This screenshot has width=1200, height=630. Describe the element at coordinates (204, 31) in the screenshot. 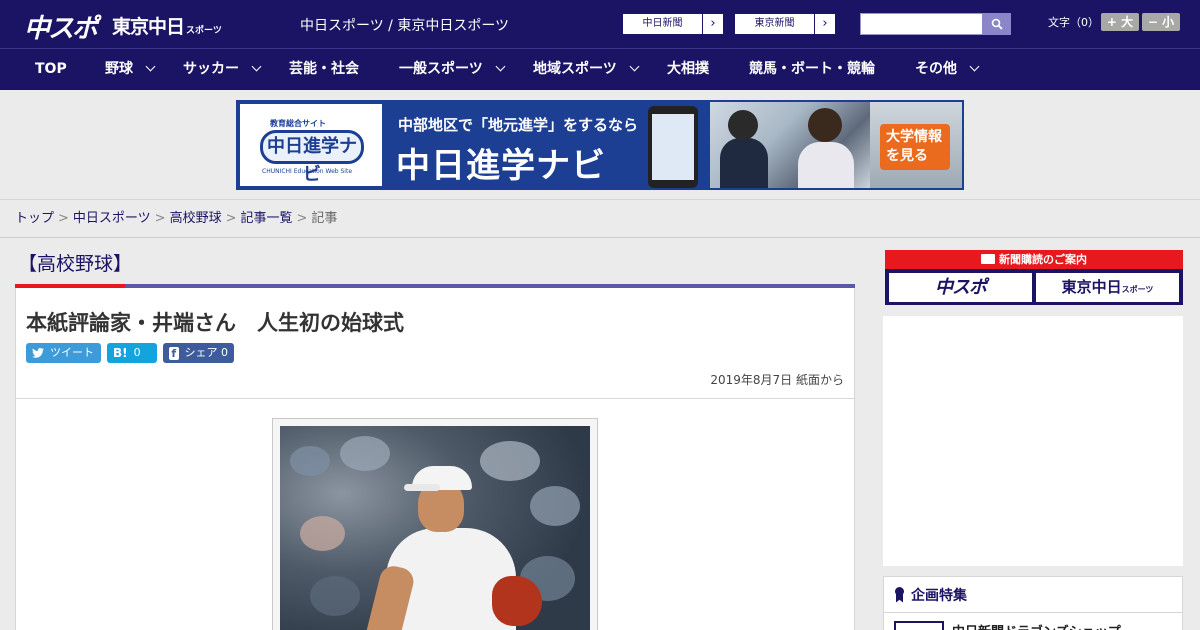

I see `tokyo-chunichi-logo-small: スポーツ` at that location.